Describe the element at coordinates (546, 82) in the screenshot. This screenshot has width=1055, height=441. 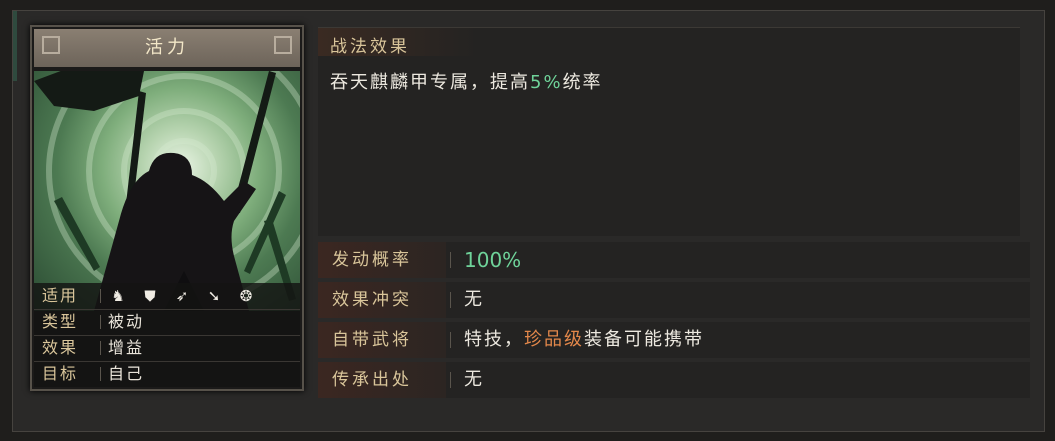
I see `effect-desc-value: 5%` at that location.